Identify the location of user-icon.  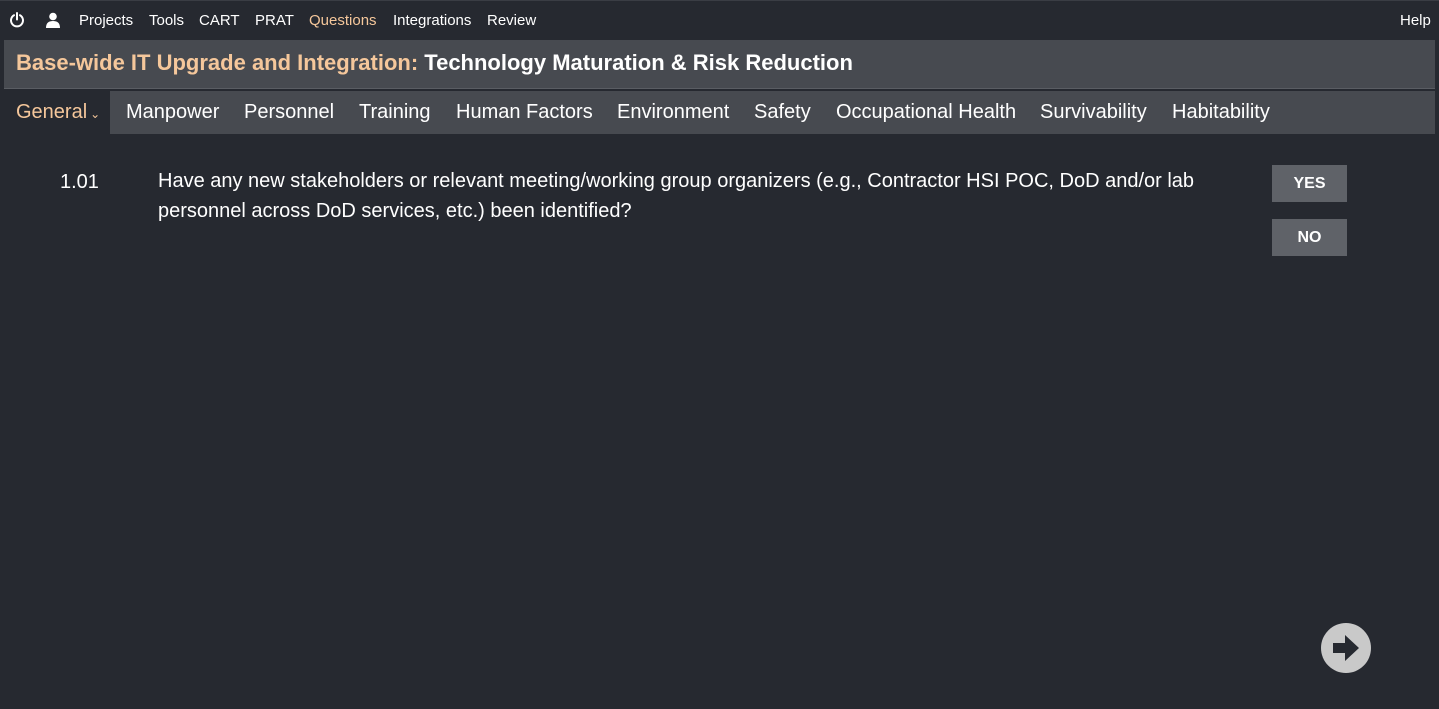
(53, 20).